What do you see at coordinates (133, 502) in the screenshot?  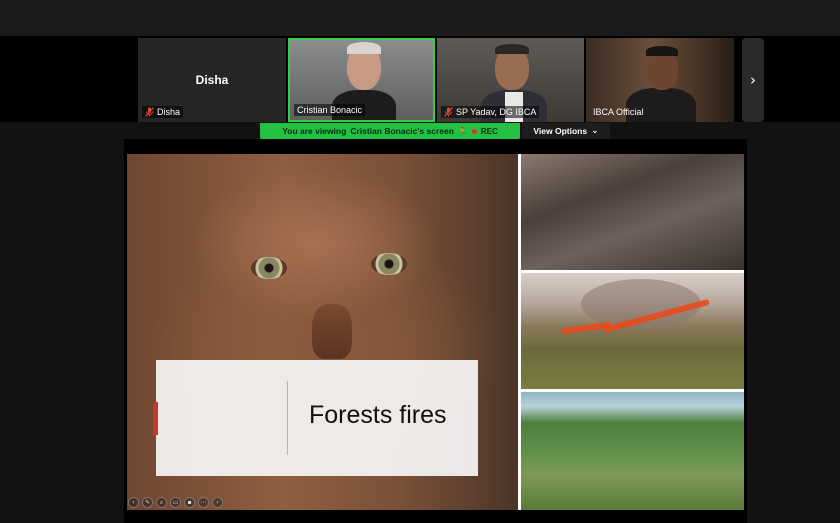 I see `prev-slide-icon: ‹` at bounding box center [133, 502].